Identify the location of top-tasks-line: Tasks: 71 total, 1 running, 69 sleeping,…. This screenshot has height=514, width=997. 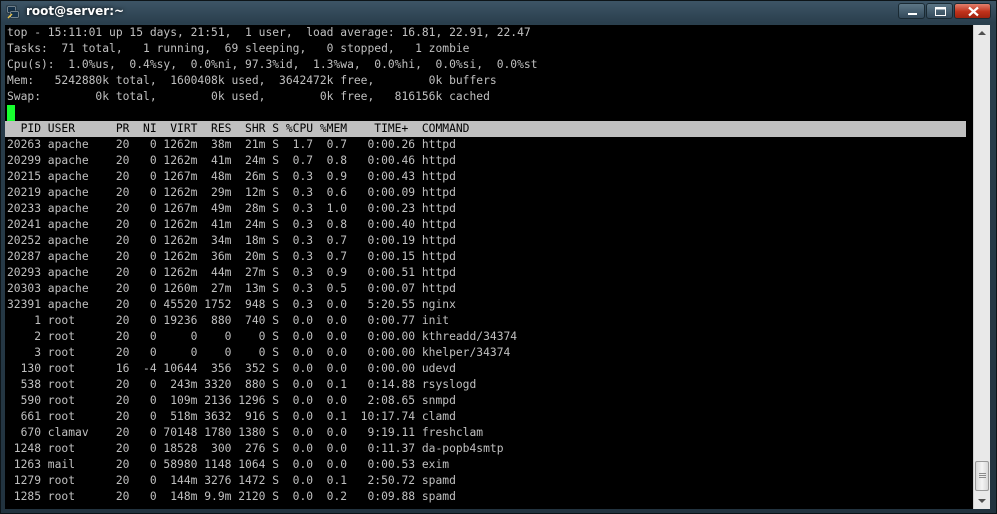
(238, 48).